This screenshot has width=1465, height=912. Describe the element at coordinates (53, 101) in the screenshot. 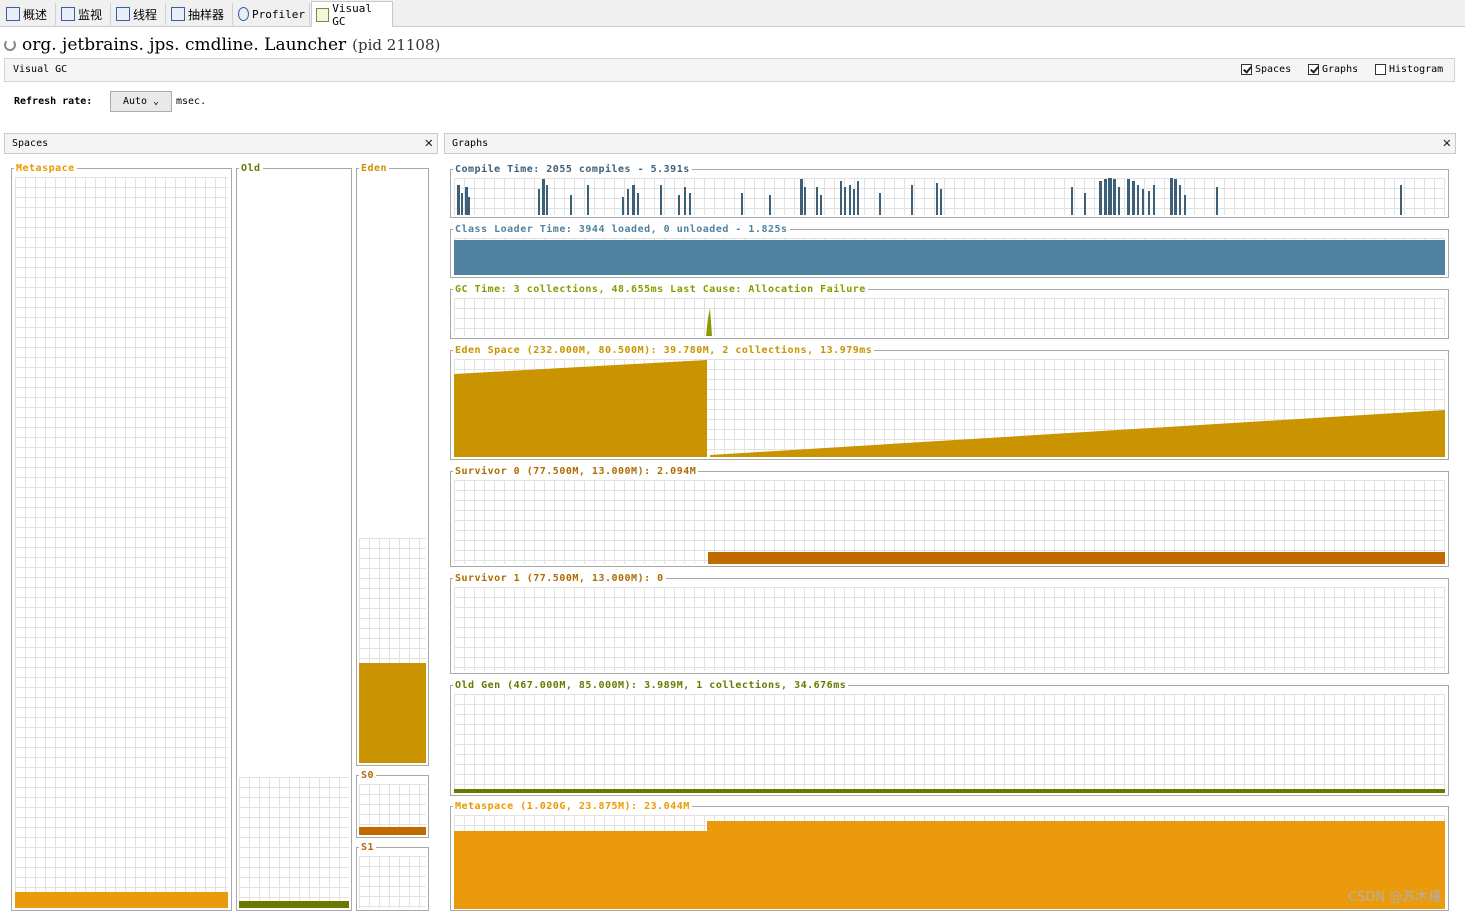

I see `refresh-rate-label: Refresh rate:` at that location.